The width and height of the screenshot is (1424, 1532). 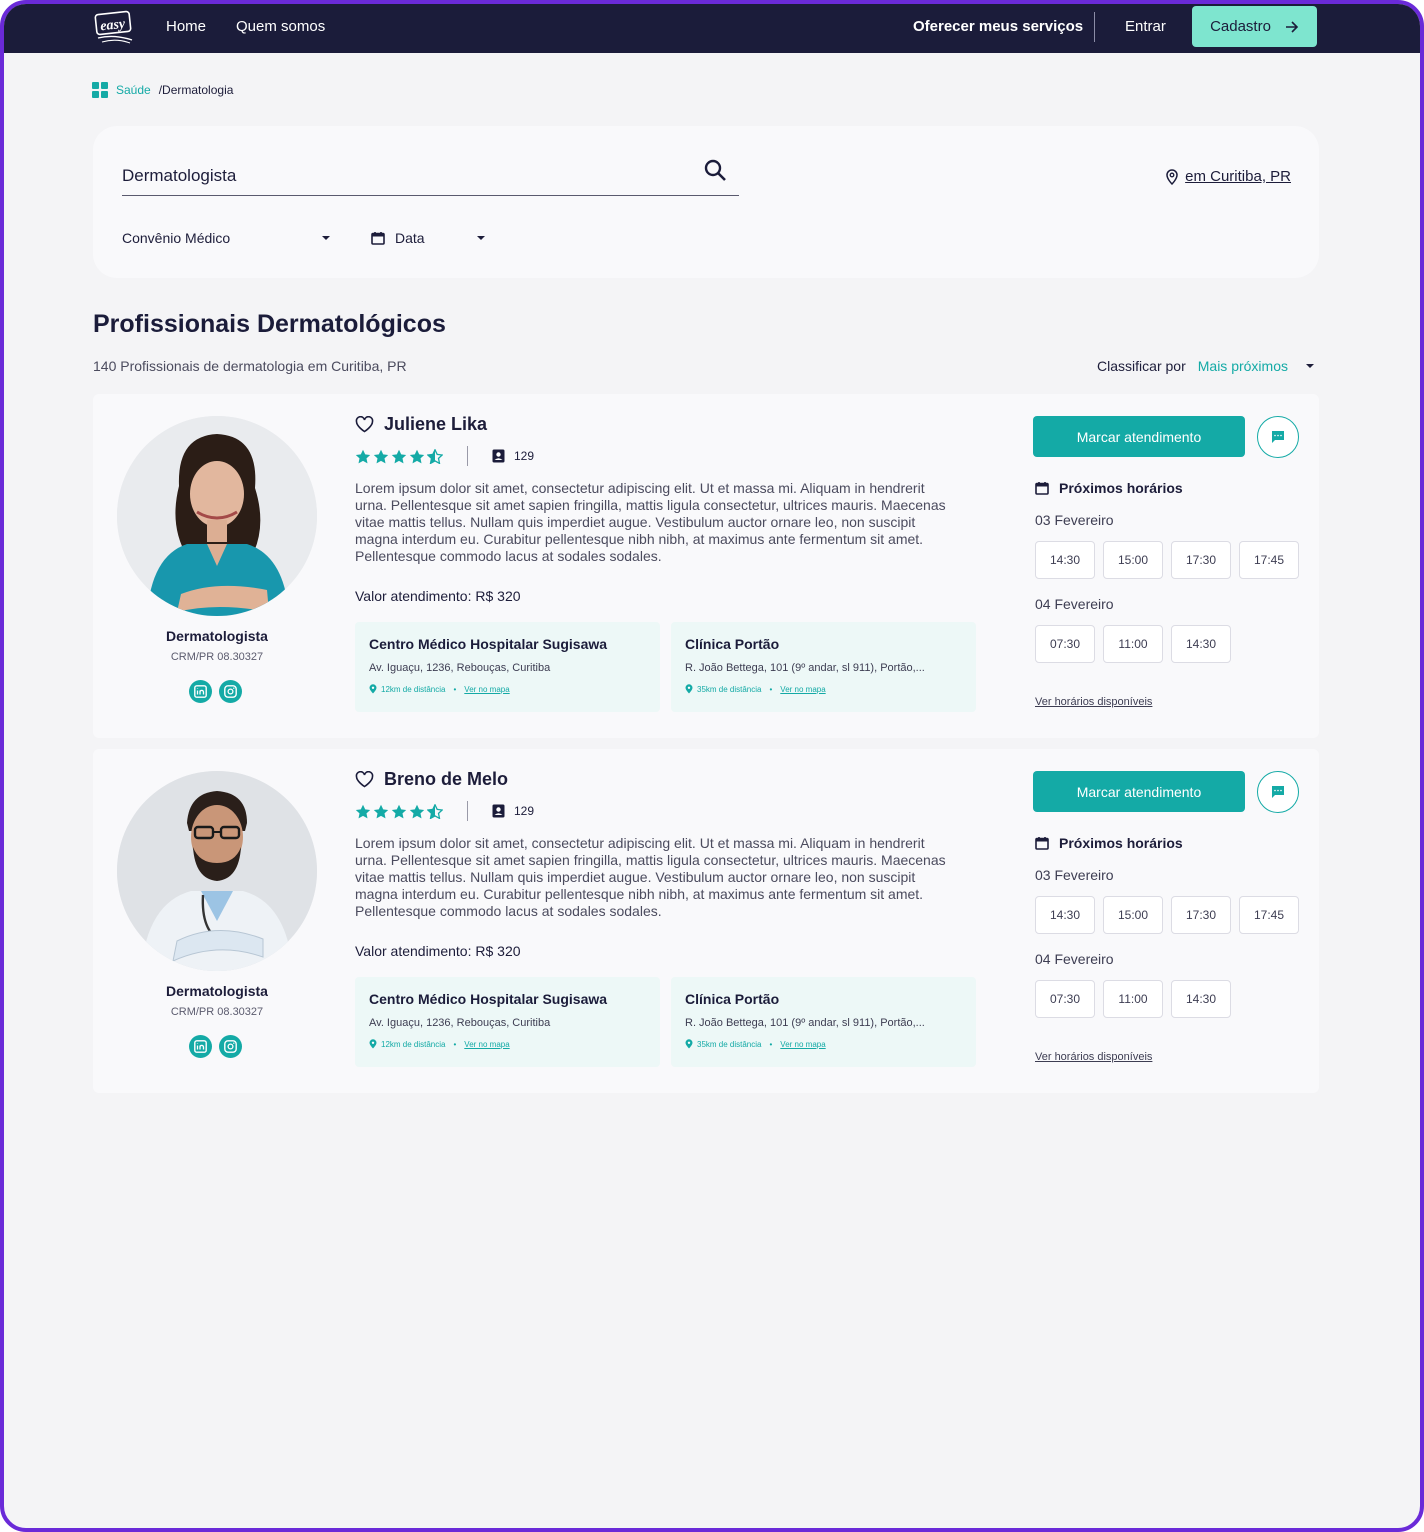 I want to click on sort-value: Mais próximos, so click(x=1242, y=366).